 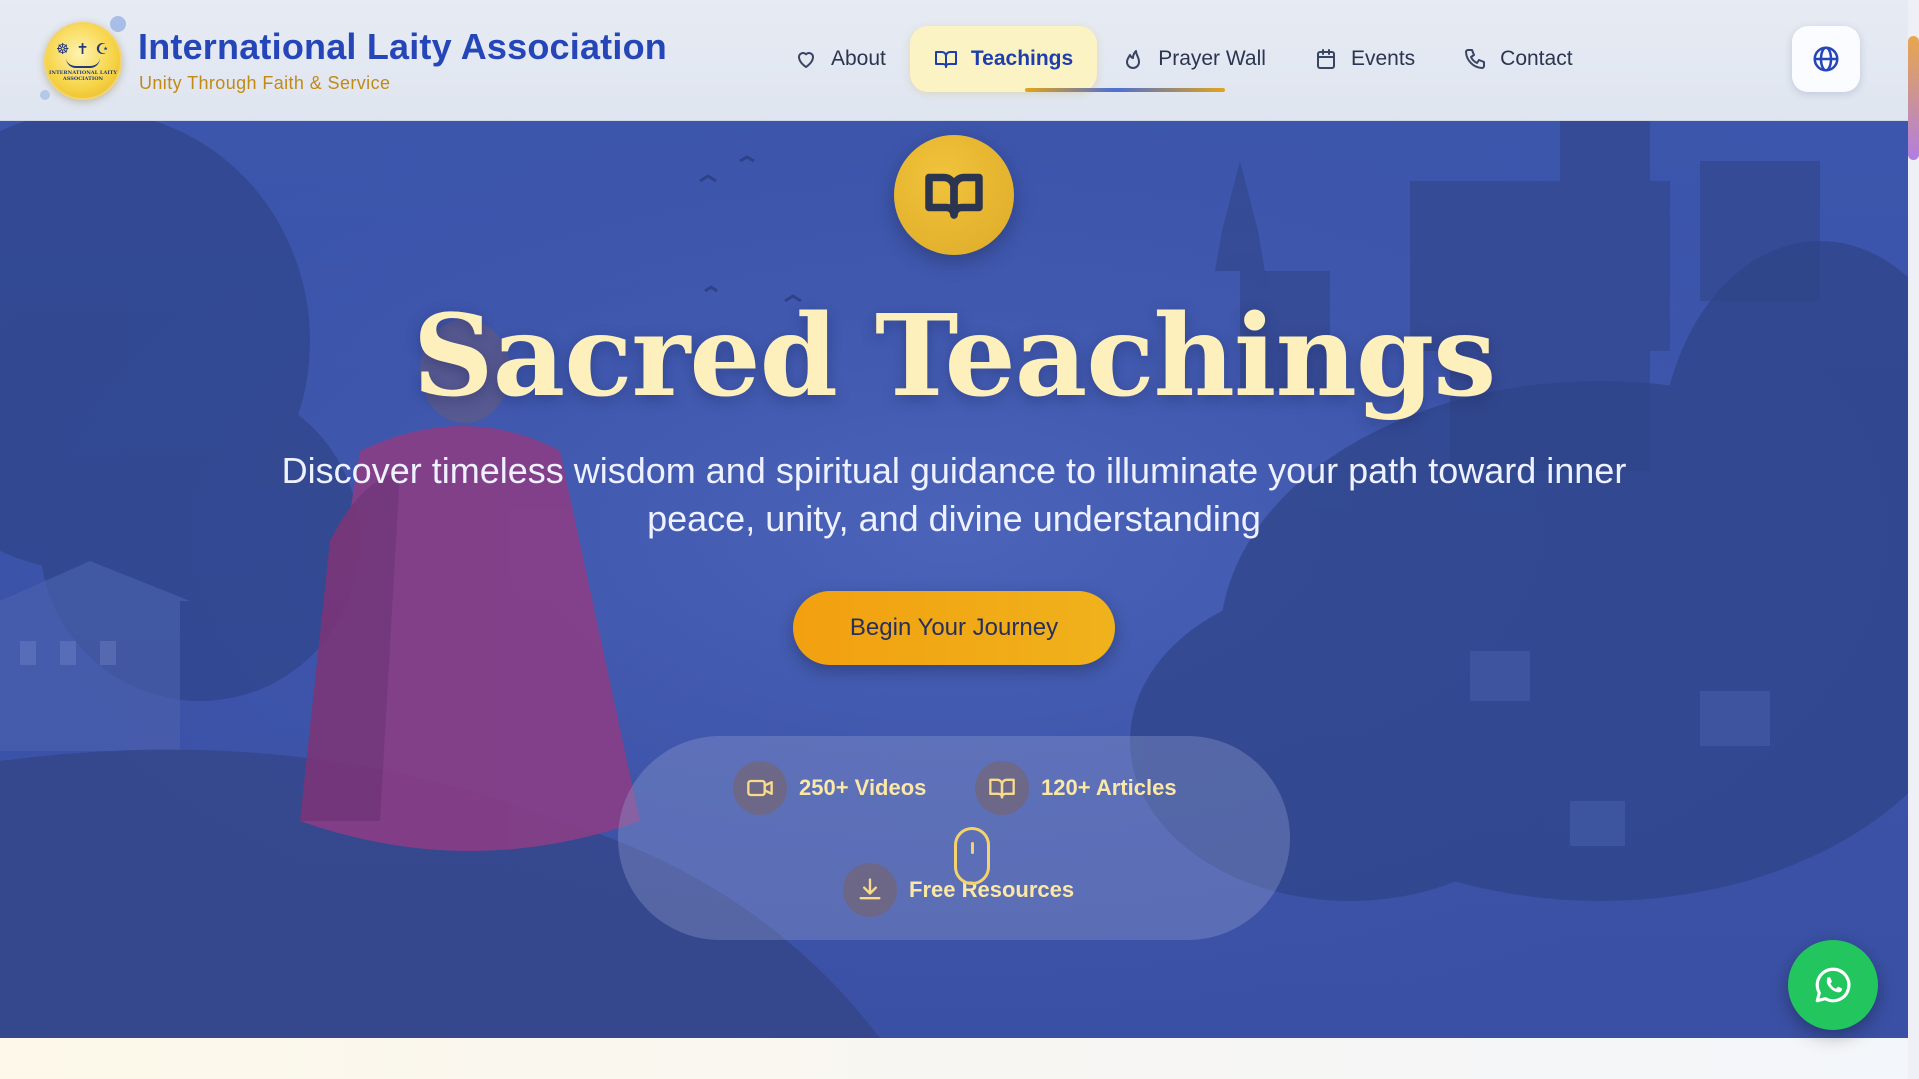 What do you see at coordinates (1109, 787) in the screenshot?
I see `stat-label: 120+ Articles` at bounding box center [1109, 787].